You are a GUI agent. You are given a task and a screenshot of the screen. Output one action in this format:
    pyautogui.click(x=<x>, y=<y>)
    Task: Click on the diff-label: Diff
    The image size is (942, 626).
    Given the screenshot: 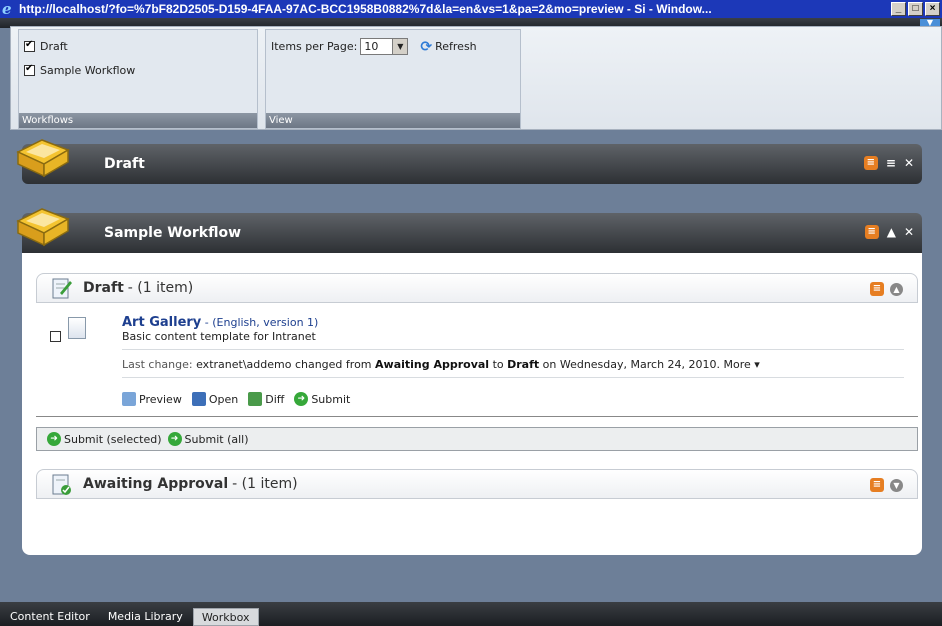 What is the action you would take?
    pyautogui.click(x=275, y=399)
    